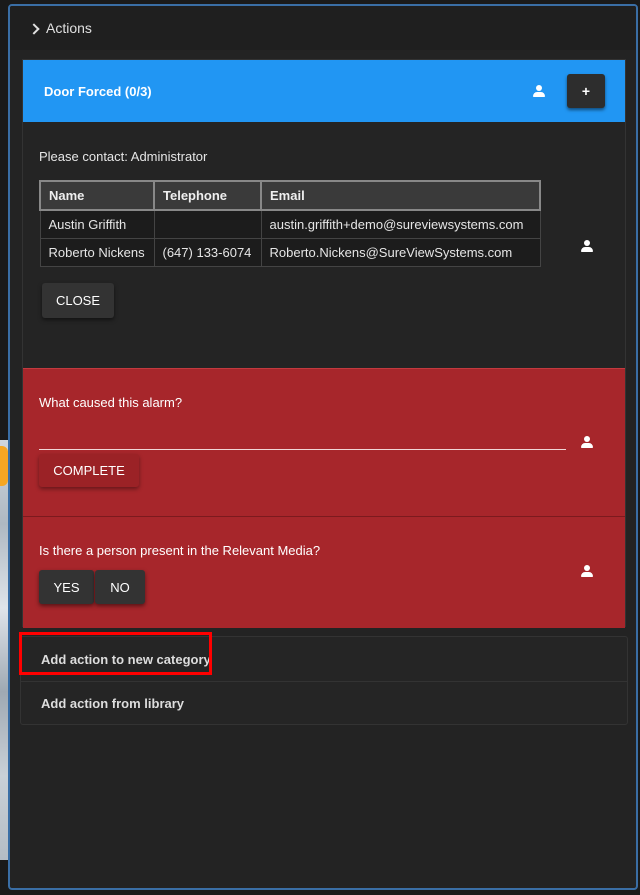 This screenshot has height=895, width=640. Describe the element at coordinates (207, 195) in the screenshot. I see `column-header-telephone: Telephone` at that location.